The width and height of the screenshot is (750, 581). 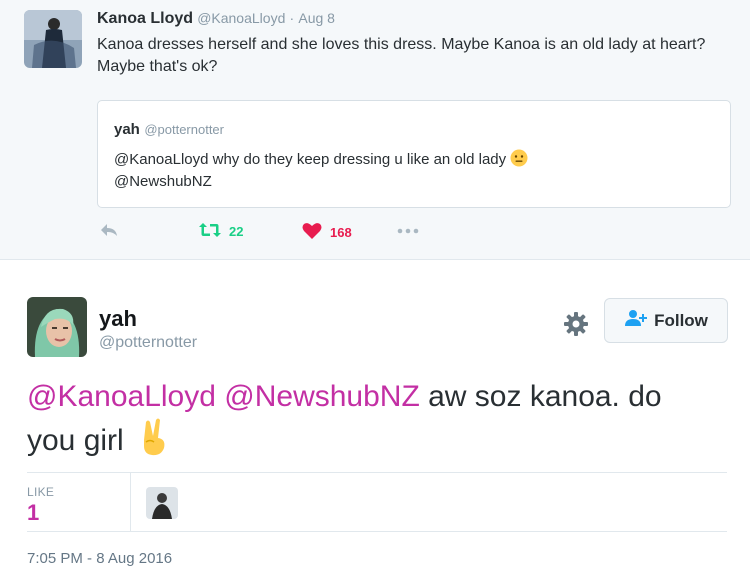 I want to click on reply-button, so click(x=109, y=231).